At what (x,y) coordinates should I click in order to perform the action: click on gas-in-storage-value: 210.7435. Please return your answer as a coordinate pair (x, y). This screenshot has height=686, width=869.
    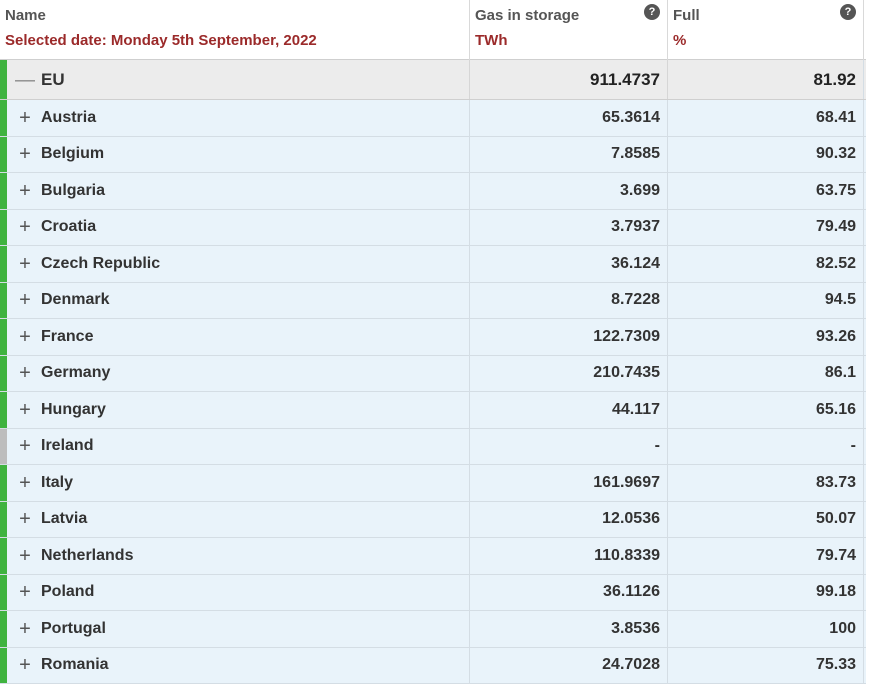
    Looking at the image, I should click on (568, 373).